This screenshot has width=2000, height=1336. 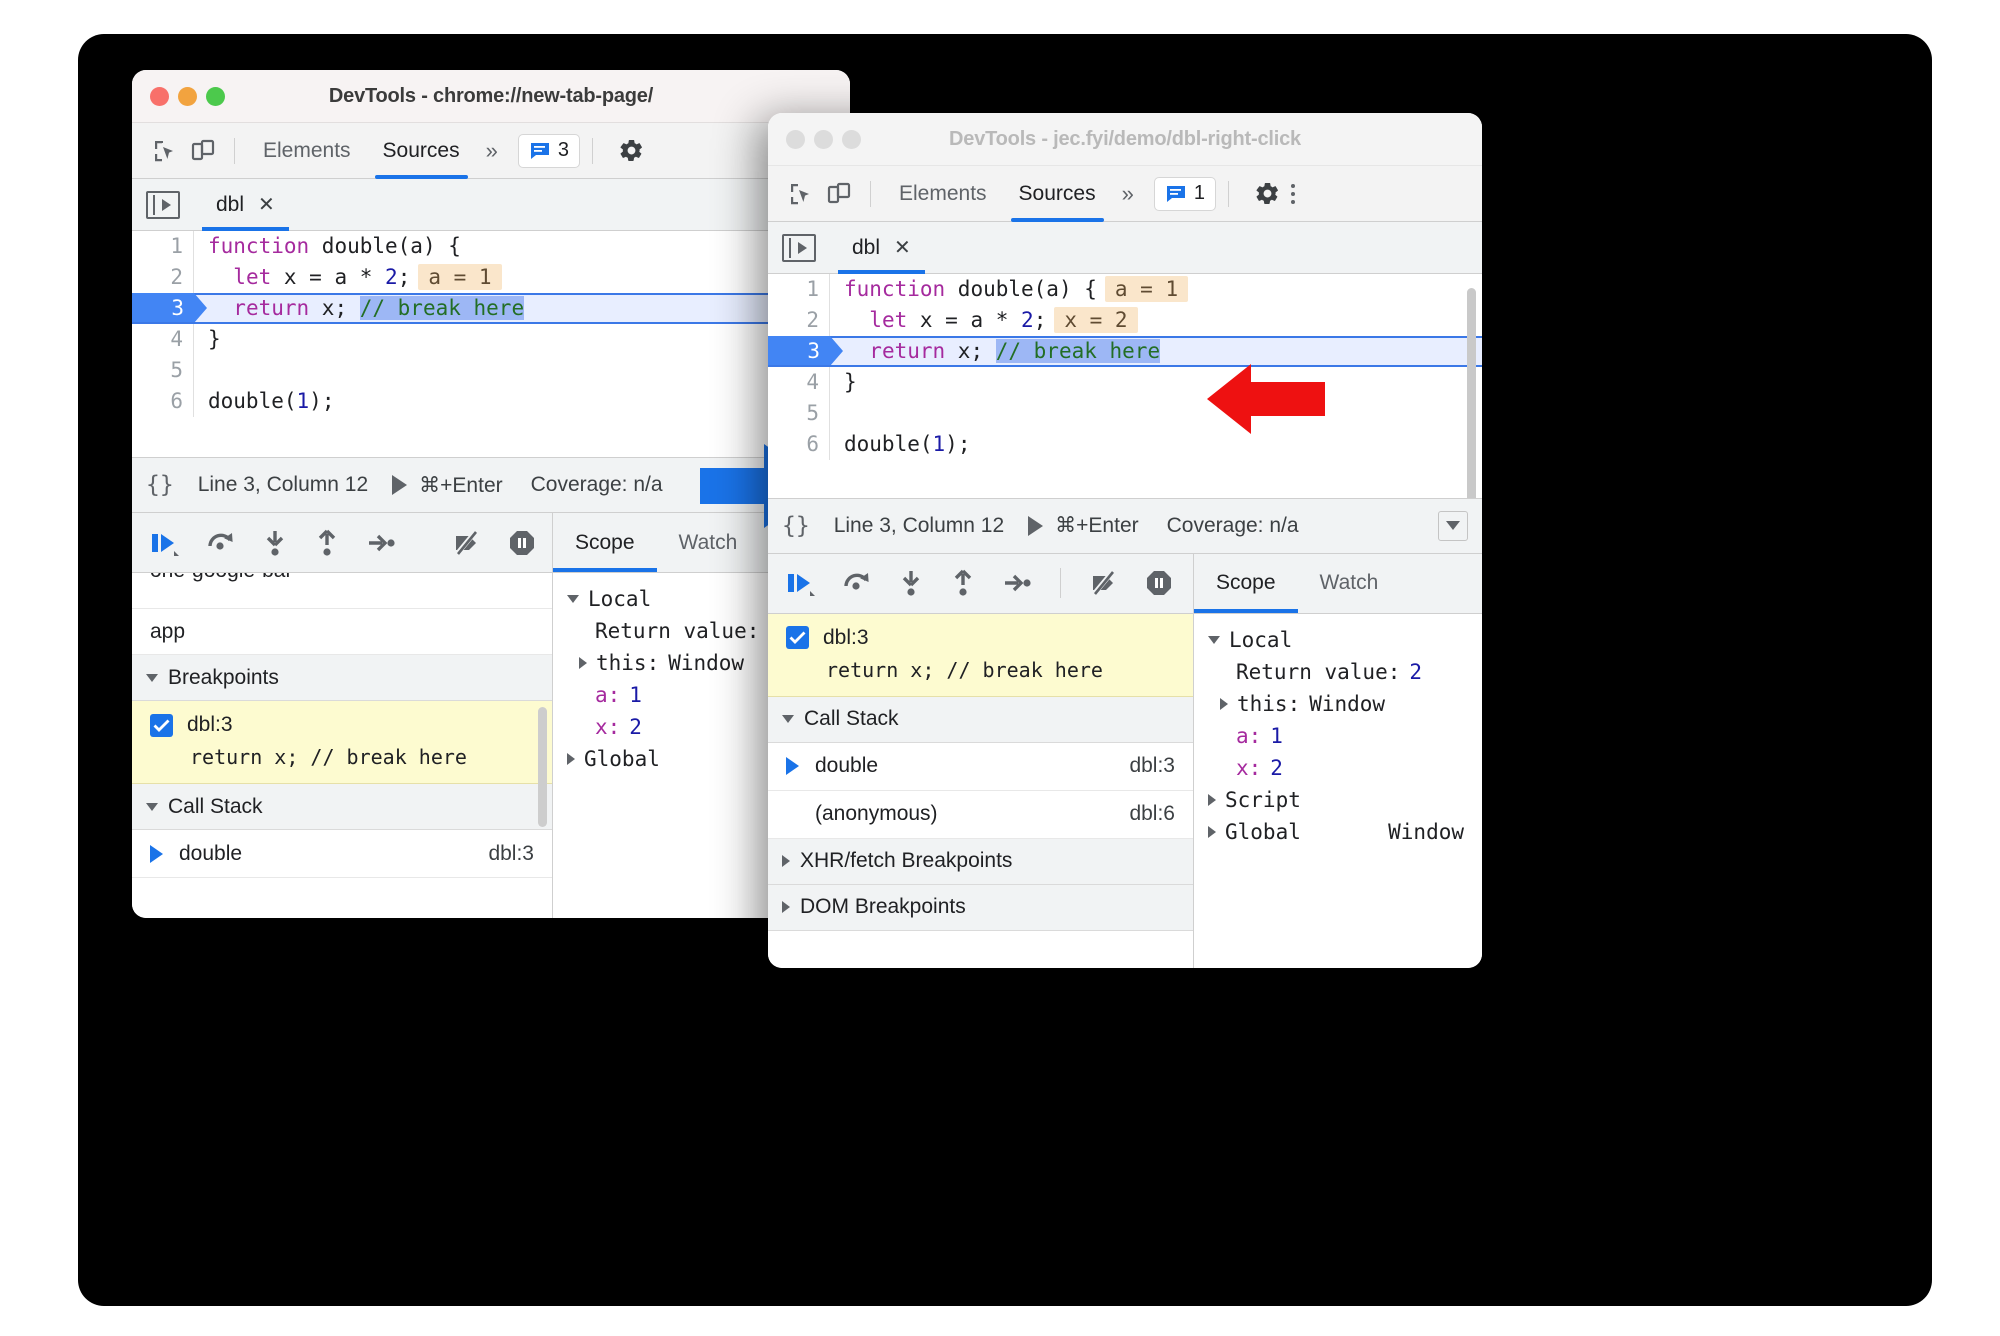 I want to click on scope-row-this: this: Window, so click(x=1338, y=704).